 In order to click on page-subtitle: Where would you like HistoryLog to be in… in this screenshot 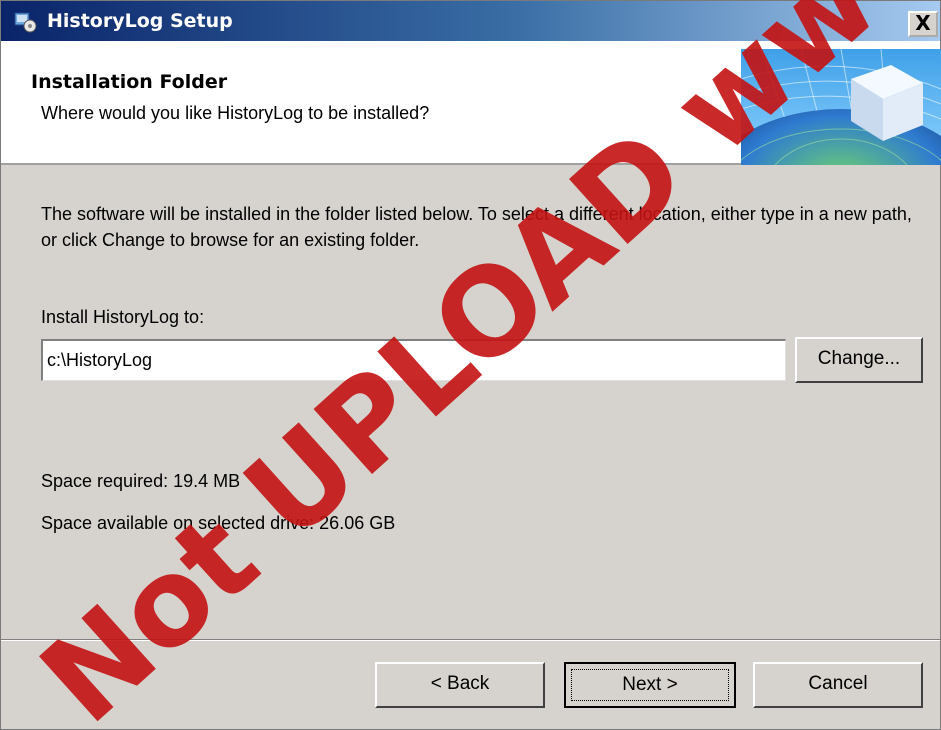, I will do `click(235, 113)`.